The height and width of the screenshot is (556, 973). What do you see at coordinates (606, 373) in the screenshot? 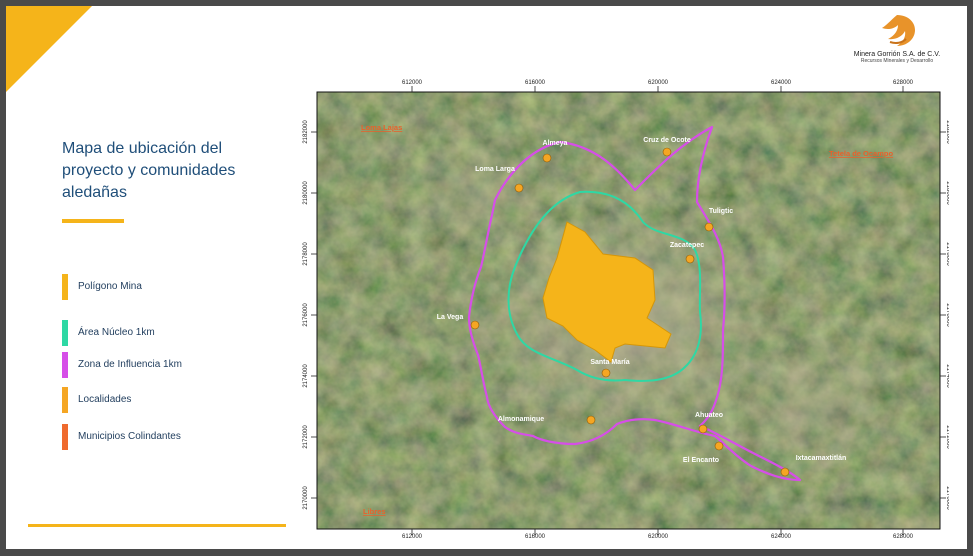
I see `locality-marker-santa-maria` at bounding box center [606, 373].